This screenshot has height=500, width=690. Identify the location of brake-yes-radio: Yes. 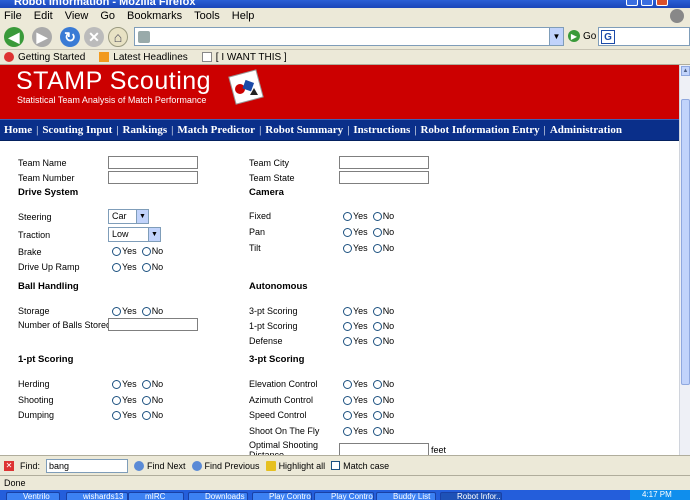
(124, 251).